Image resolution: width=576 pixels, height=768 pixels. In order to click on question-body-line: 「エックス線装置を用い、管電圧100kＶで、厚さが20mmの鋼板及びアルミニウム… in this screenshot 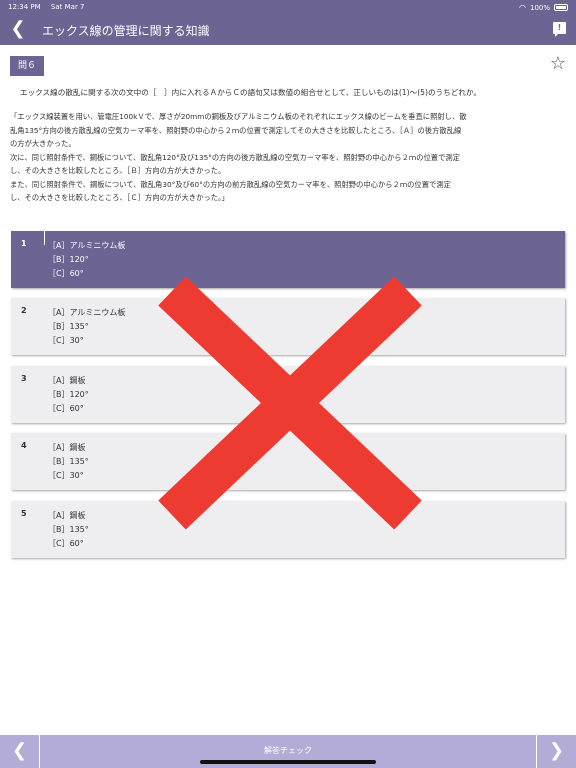, I will do `click(238, 116)`.